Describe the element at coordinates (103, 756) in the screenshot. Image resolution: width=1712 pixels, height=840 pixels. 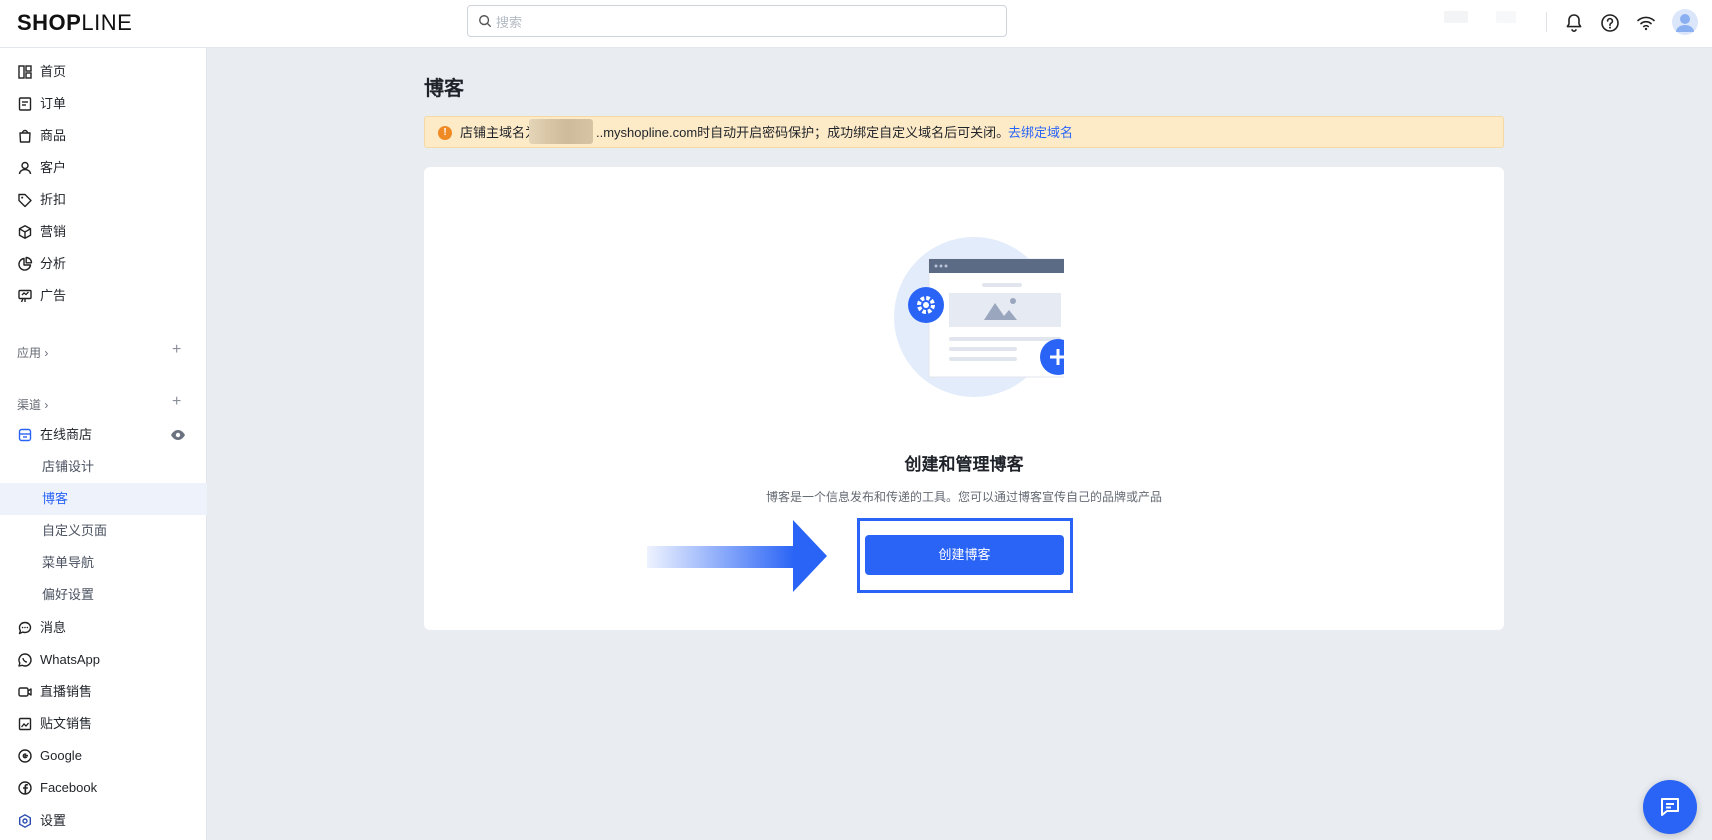
I see `sidebar-item-google: Google` at that location.